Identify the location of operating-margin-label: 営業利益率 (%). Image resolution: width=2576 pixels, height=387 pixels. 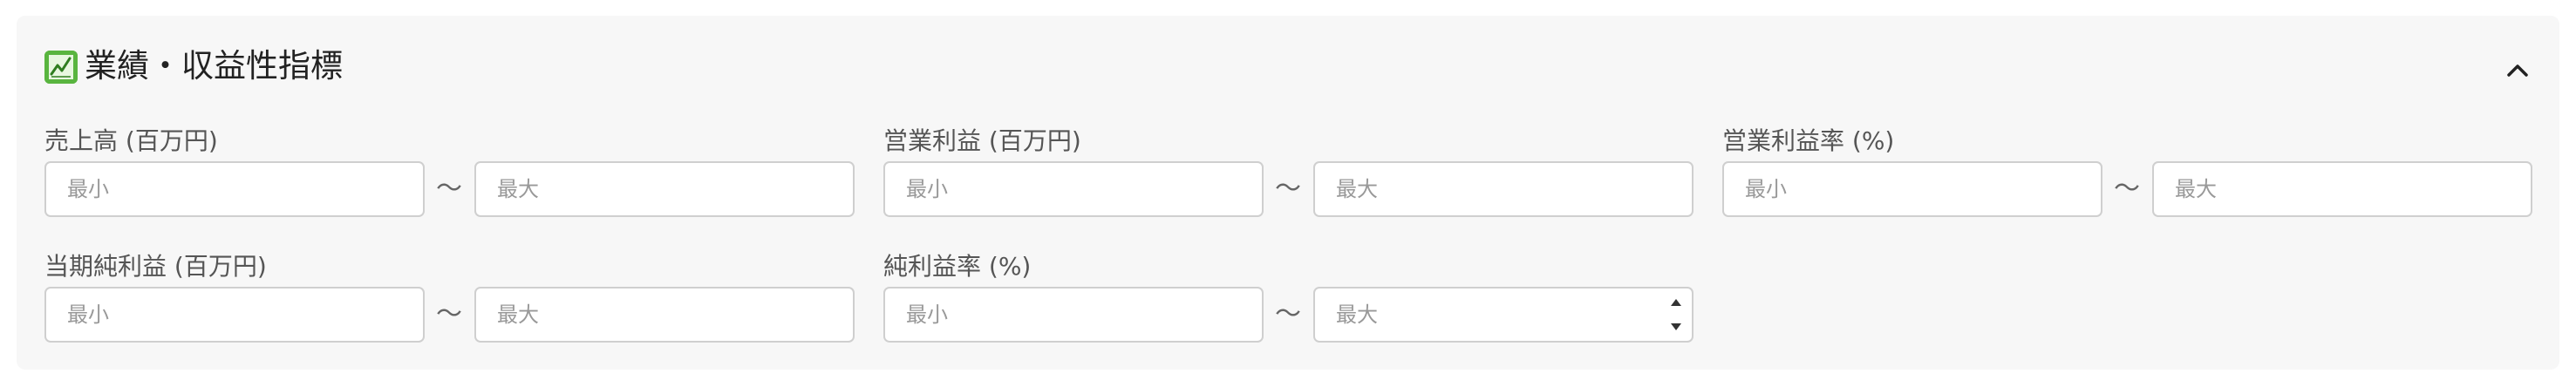
(1809, 140).